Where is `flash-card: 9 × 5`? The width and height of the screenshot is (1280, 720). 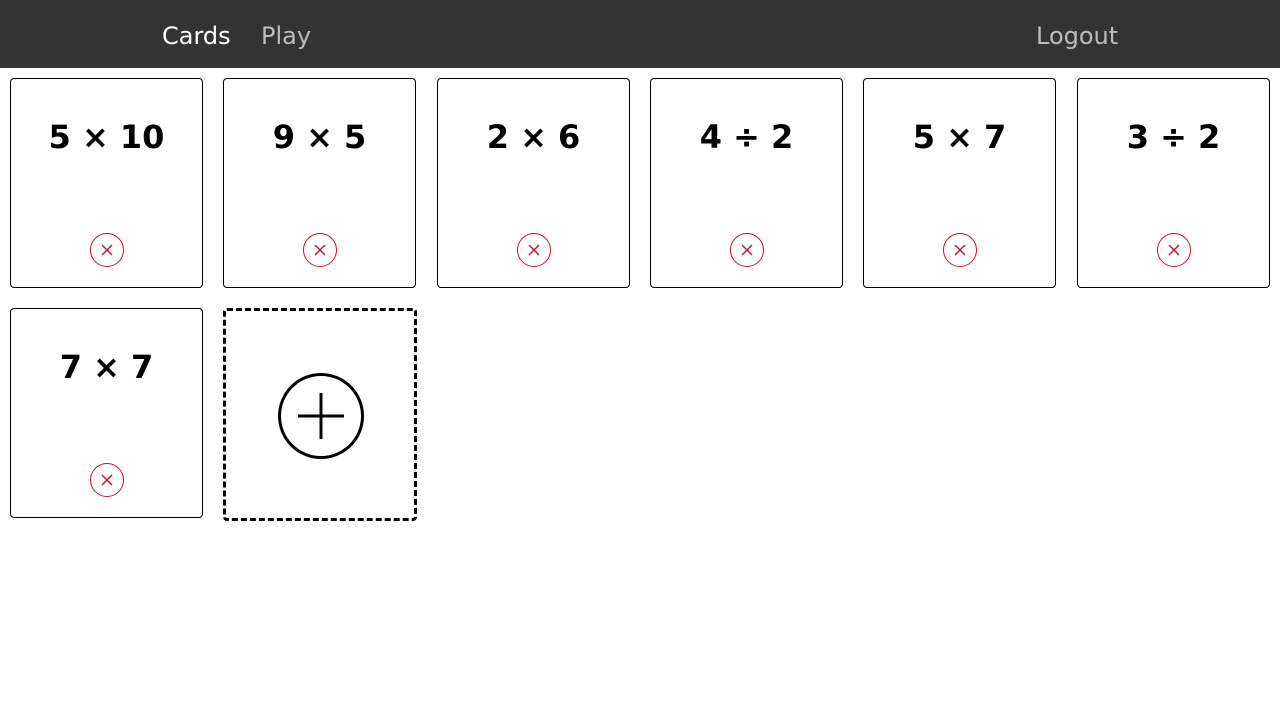
flash-card: 9 × 5 is located at coordinates (319, 183).